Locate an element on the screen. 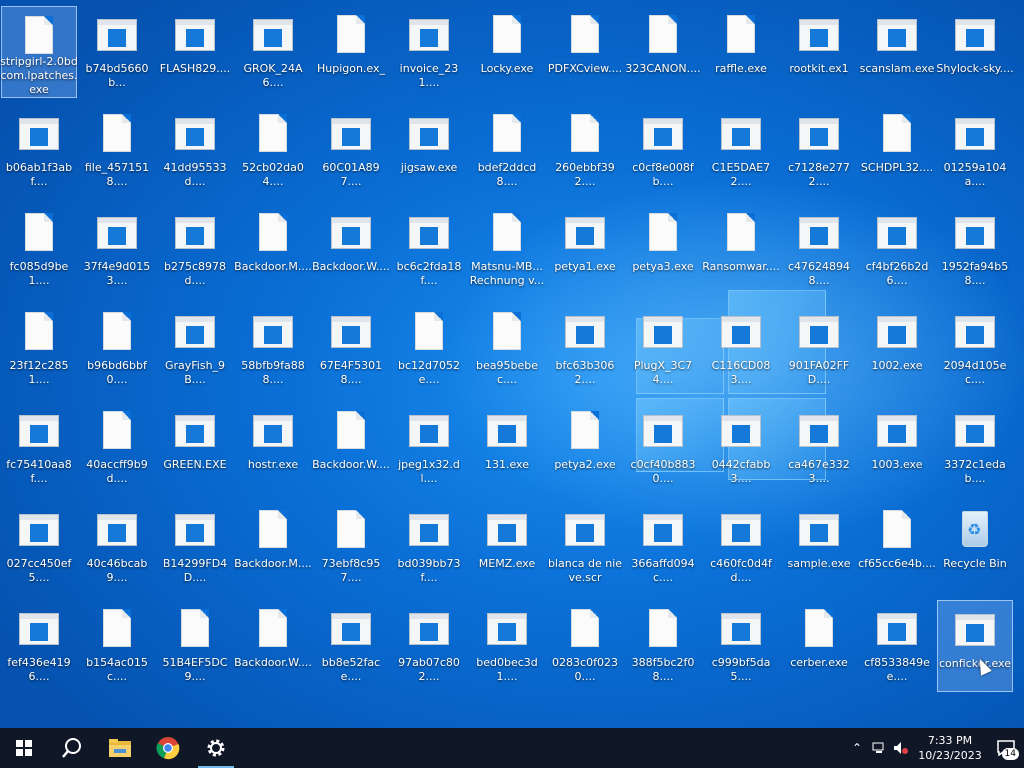  desktop-file-icon: stripgirl-2.0bdcom.lpatches.exe is located at coordinates (39, 52).